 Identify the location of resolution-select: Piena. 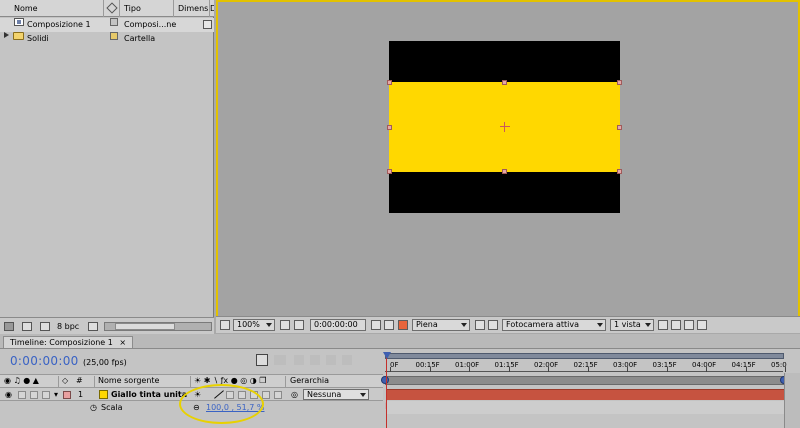
(441, 325).